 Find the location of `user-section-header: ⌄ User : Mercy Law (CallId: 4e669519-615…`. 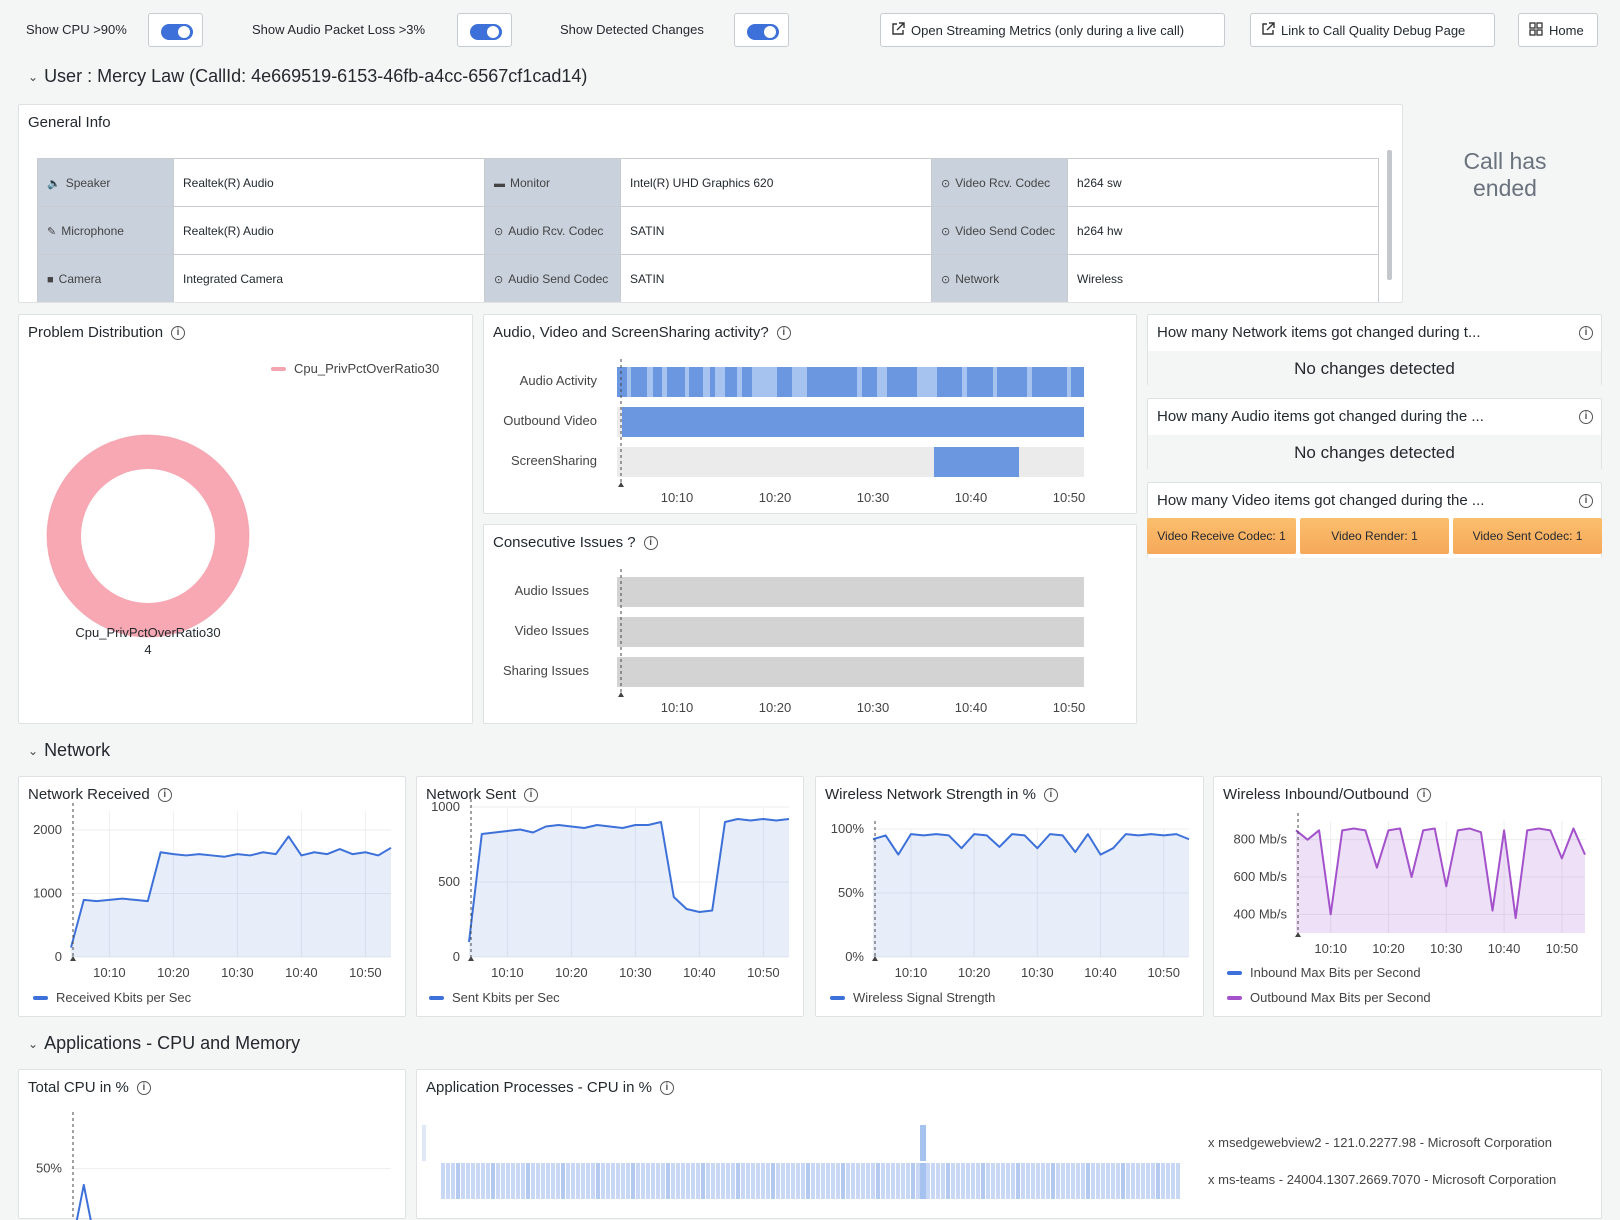

user-section-header: ⌄ User : Mercy Law (CallId: 4e669519-615… is located at coordinates (307, 76).